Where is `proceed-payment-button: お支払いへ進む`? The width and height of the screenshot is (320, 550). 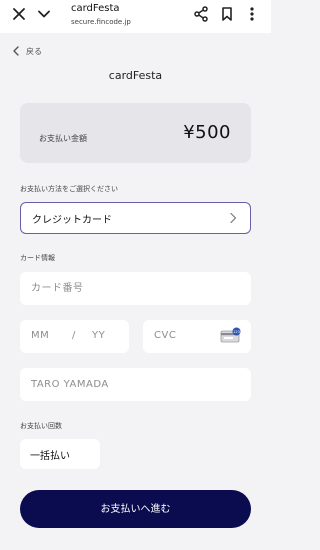 proceed-payment-button: お支払いへ進む is located at coordinates (135, 509).